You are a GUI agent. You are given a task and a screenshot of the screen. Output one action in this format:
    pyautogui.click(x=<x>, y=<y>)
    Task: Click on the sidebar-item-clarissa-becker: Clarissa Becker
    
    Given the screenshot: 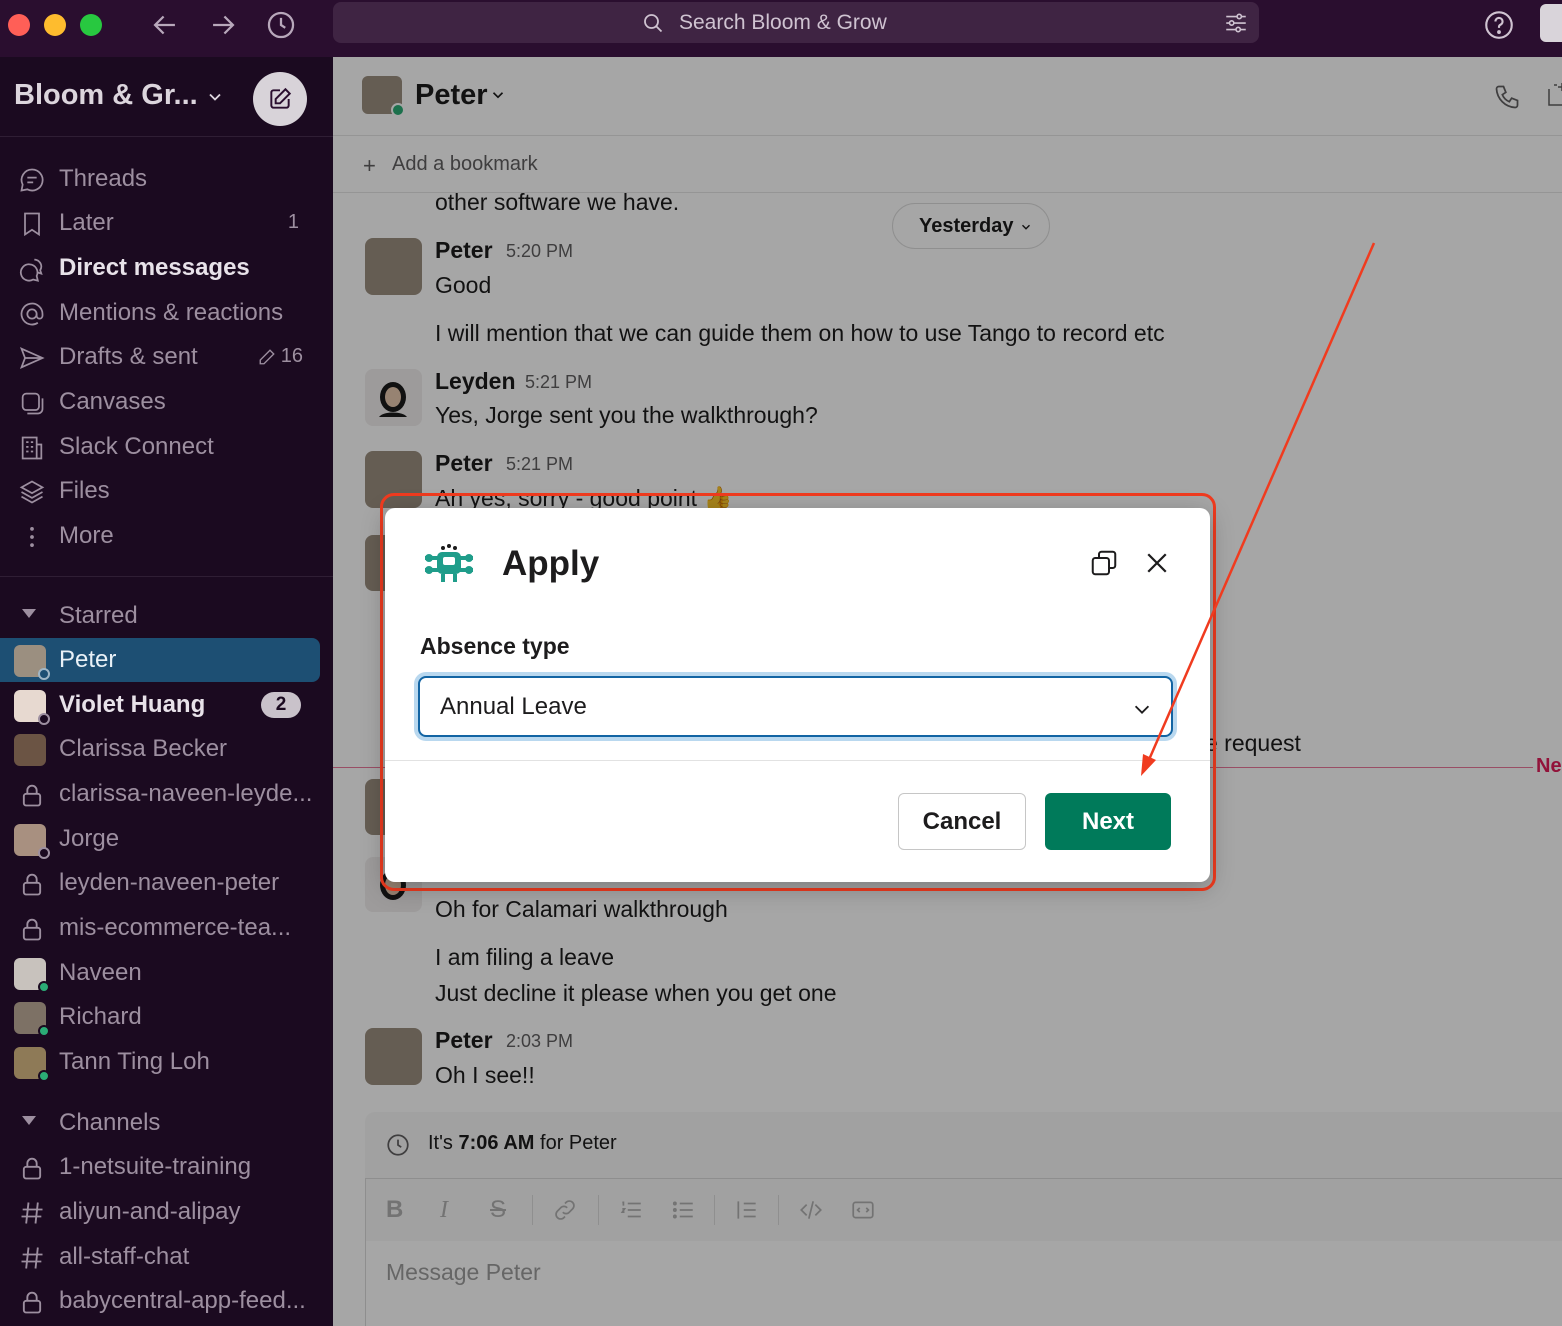 What is the action you would take?
    pyautogui.click(x=166, y=749)
    